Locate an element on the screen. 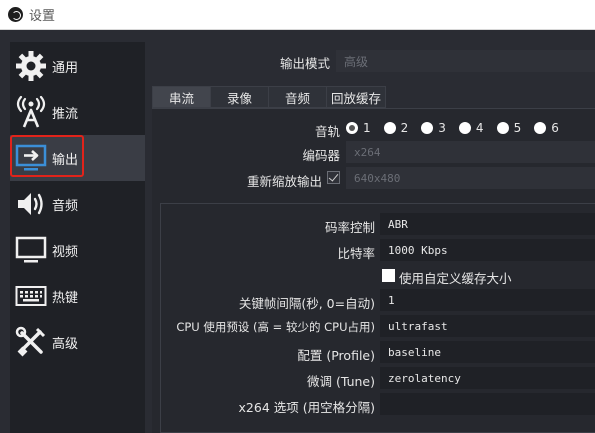 The height and width of the screenshot is (433, 595). output-tabs: 串流 录像 音频 回放缓存 is located at coordinates (269, 97).